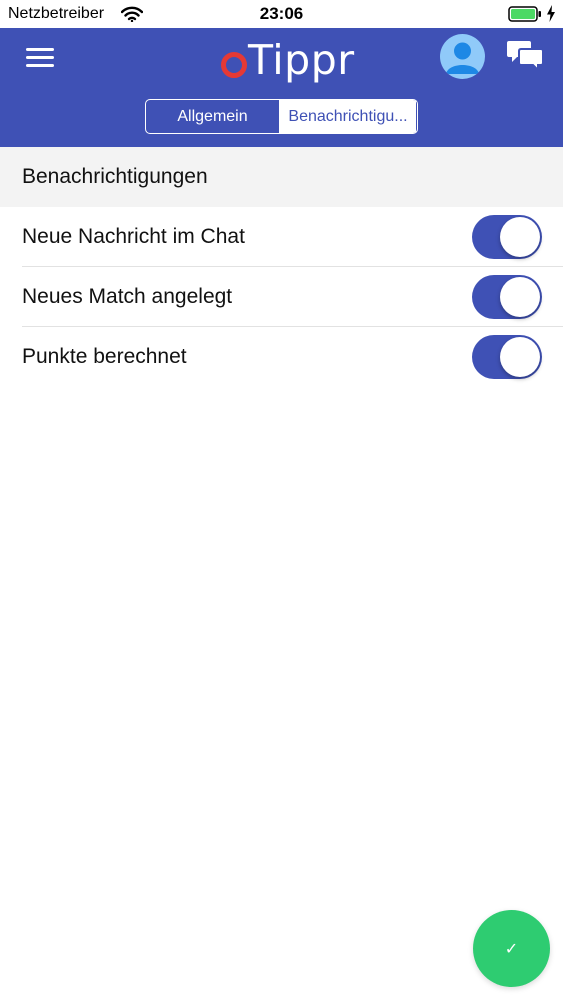 This screenshot has width=563, height=1000. Describe the element at coordinates (104, 356) in the screenshot. I see `setting-label: Punkte berechnet` at that location.